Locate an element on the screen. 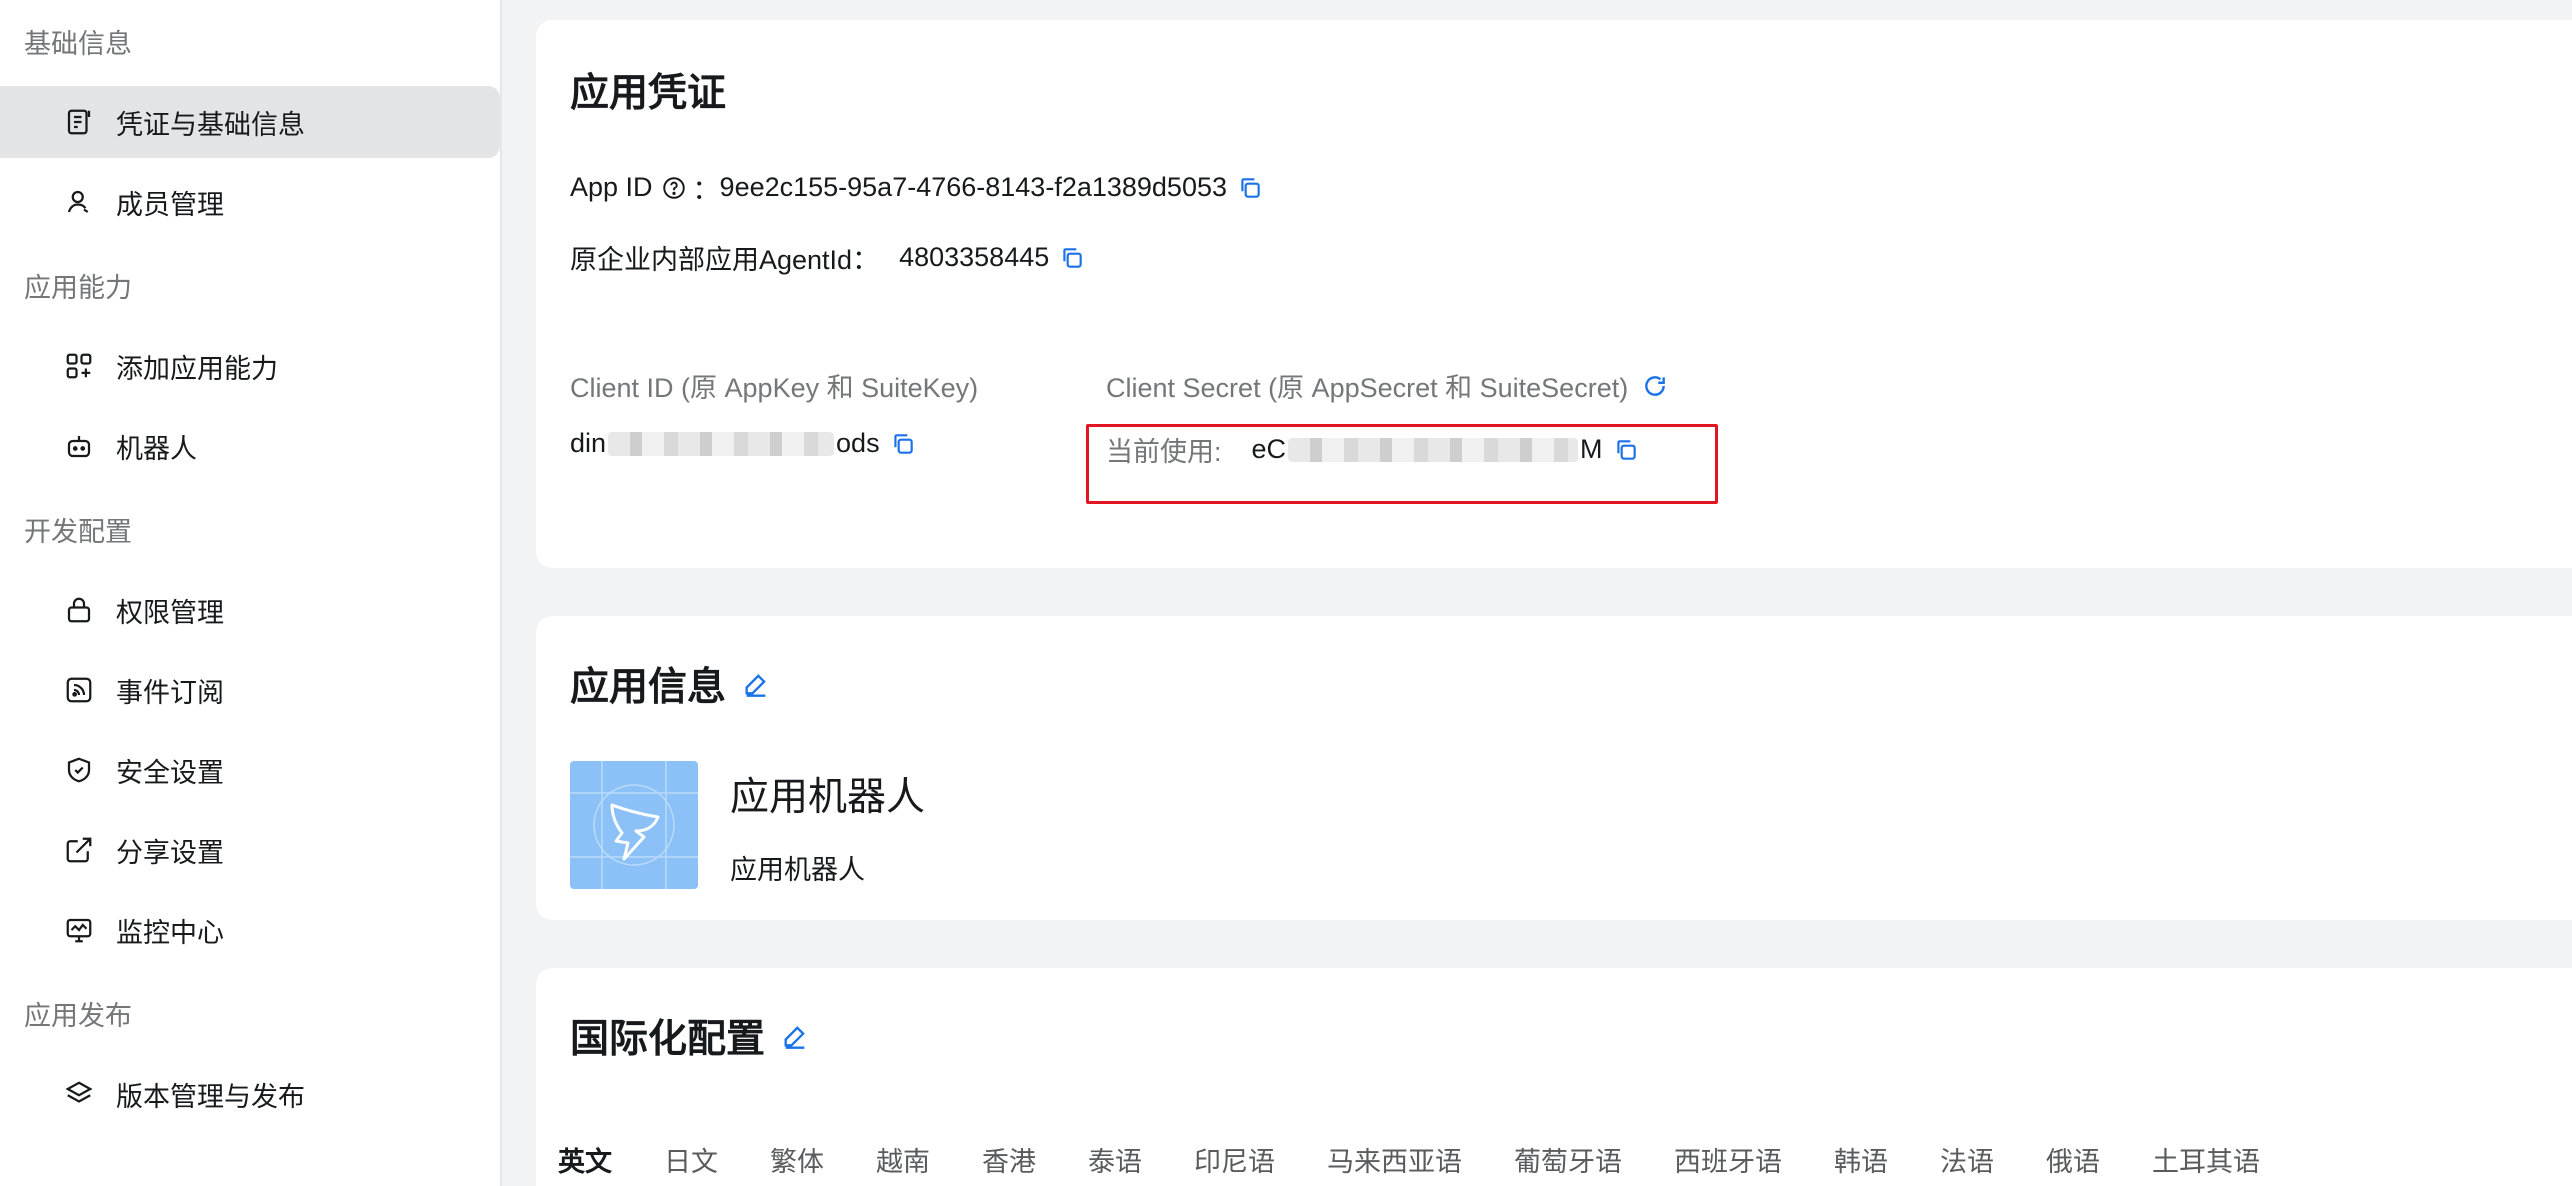 This screenshot has width=2572, height=1186. tab-english: 英文 is located at coordinates (585, 1159).